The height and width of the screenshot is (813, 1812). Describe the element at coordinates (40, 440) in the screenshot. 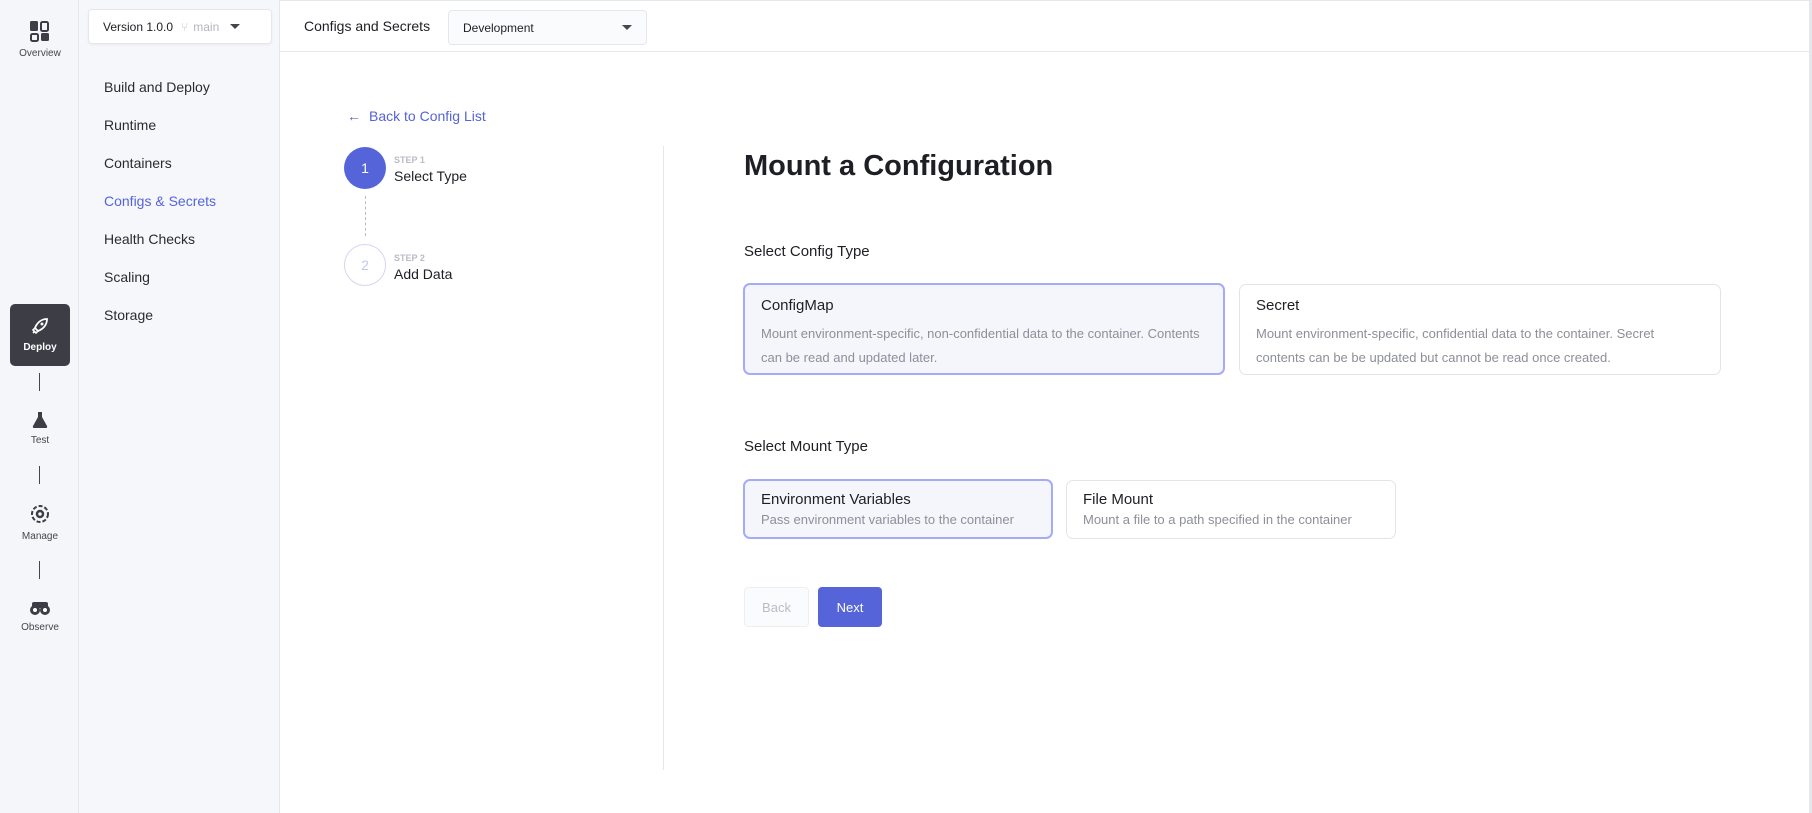

I see `rail-label: Test` at that location.